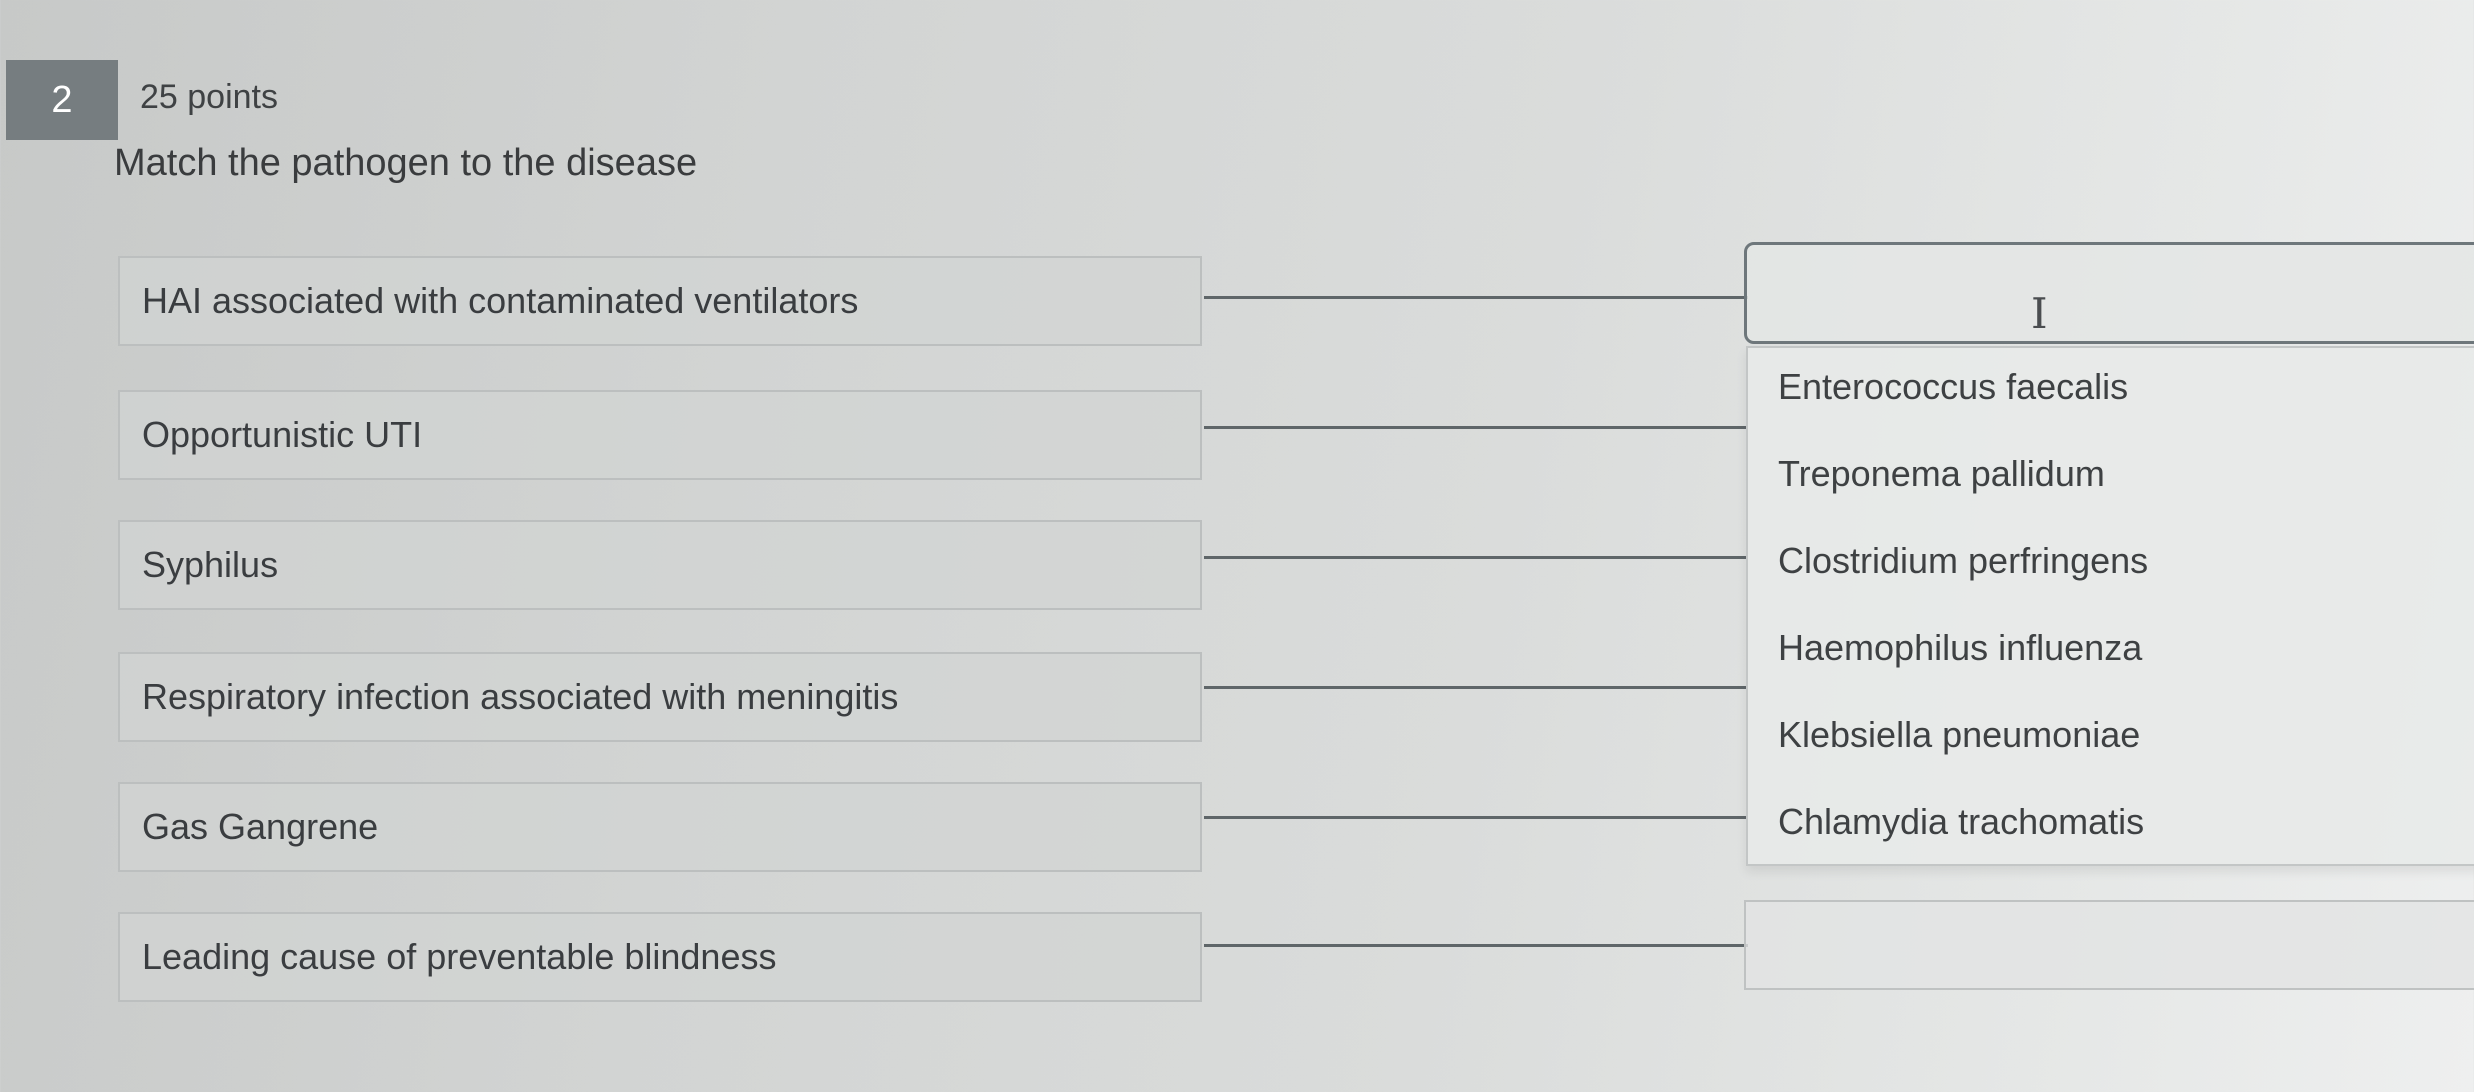 Image resolution: width=2474 pixels, height=1092 pixels. Describe the element at coordinates (660, 435) in the screenshot. I see `prompt-item: Opportunistic UTI` at that location.